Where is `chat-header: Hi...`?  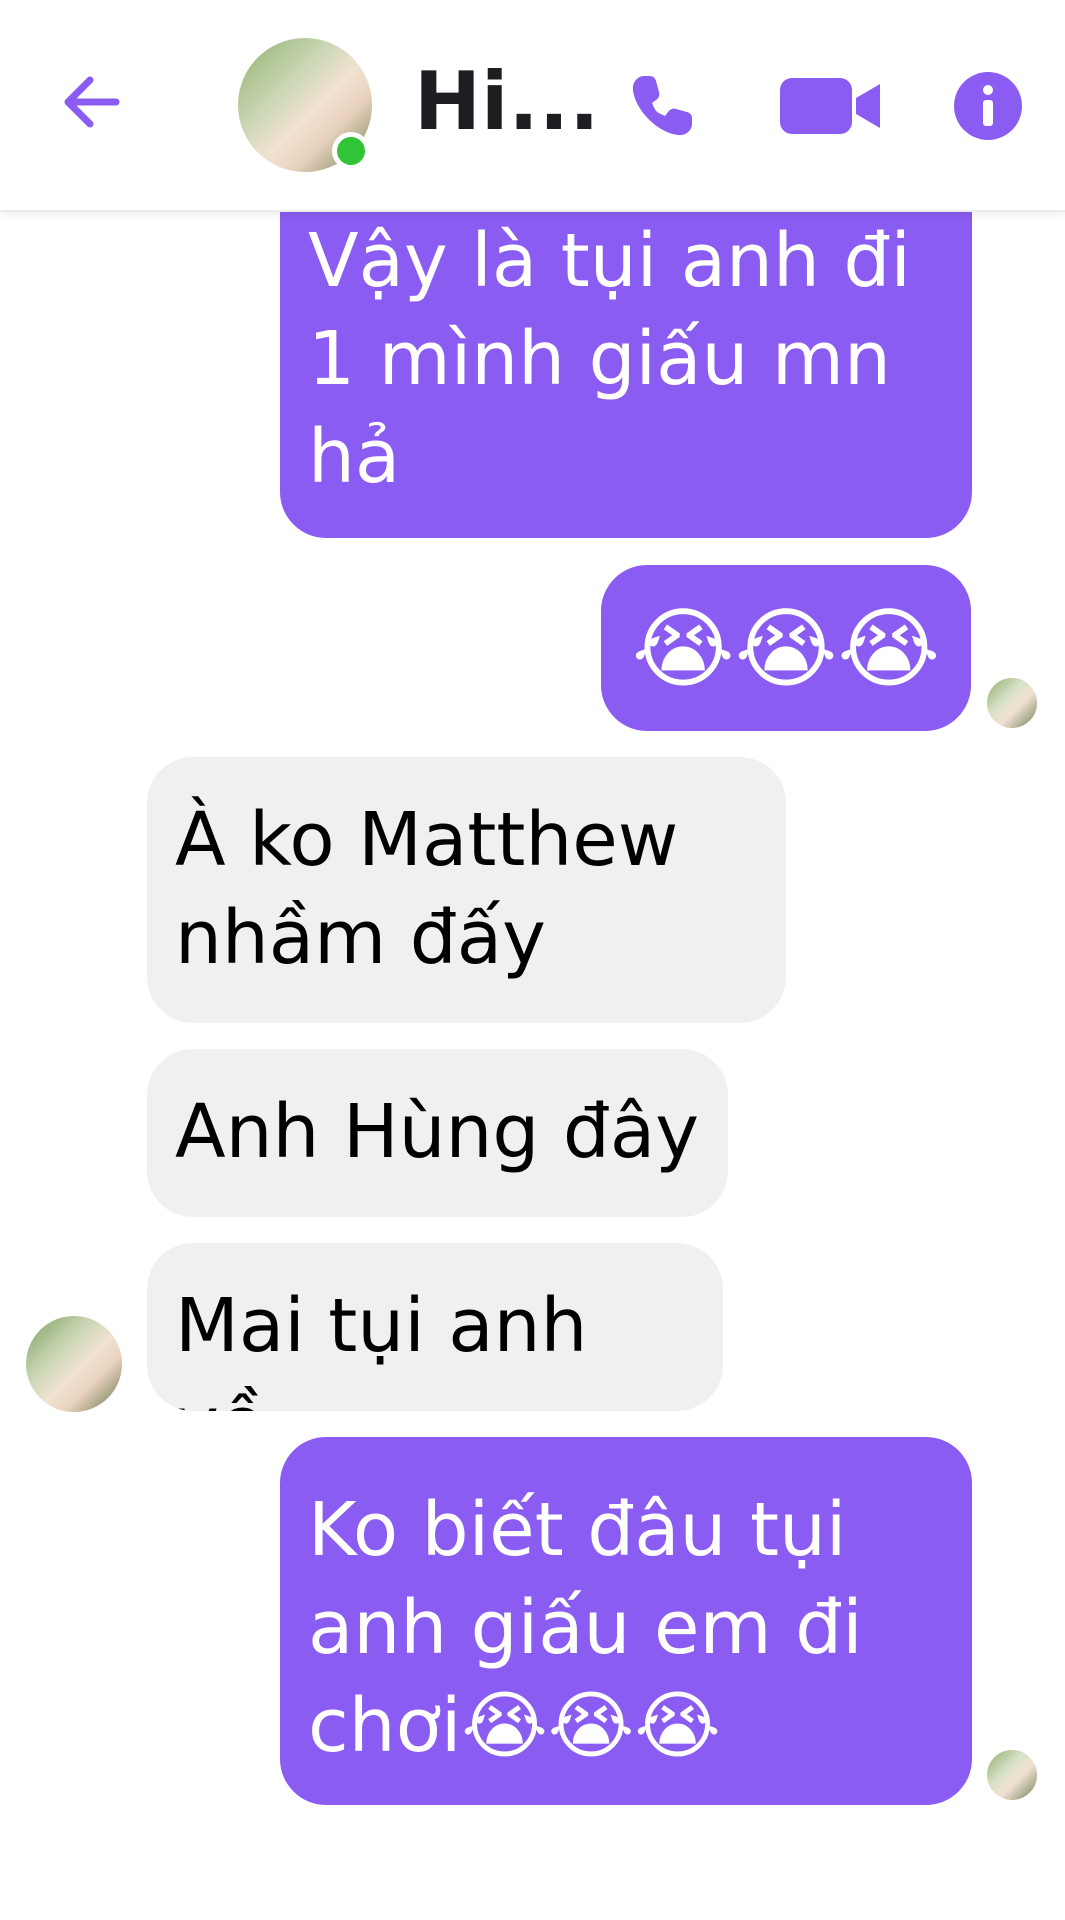
chat-header: Hi... is located at coordinates (532, 106).